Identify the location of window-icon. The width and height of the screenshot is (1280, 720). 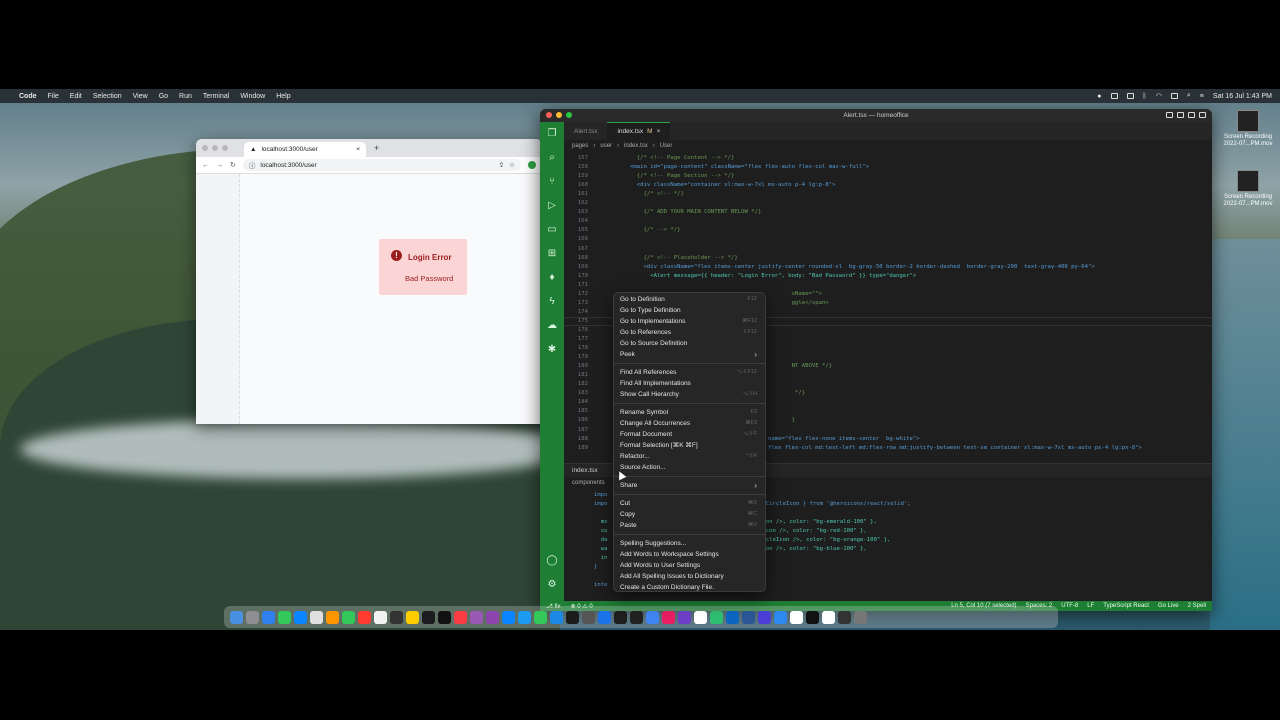
(1130, 96).